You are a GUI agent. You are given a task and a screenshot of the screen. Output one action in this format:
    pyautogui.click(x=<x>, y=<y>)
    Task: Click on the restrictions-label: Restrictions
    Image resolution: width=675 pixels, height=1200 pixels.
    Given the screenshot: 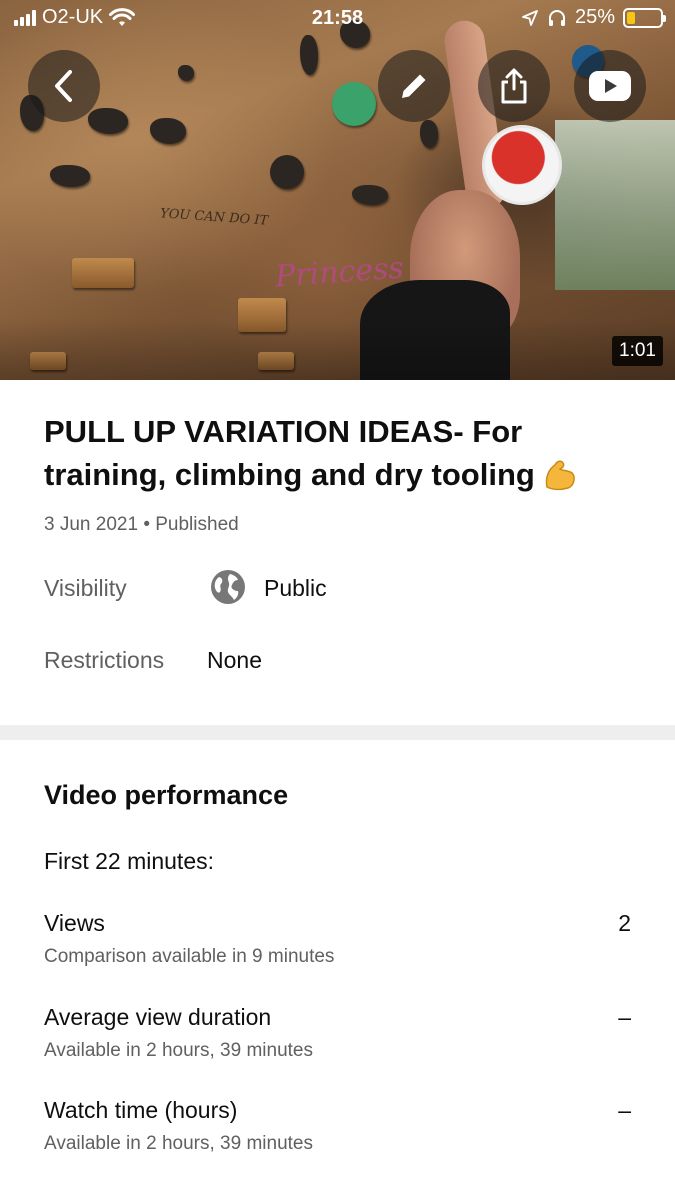 What is the action you would take?
    pyautogui.click(x=104, y=660)
    